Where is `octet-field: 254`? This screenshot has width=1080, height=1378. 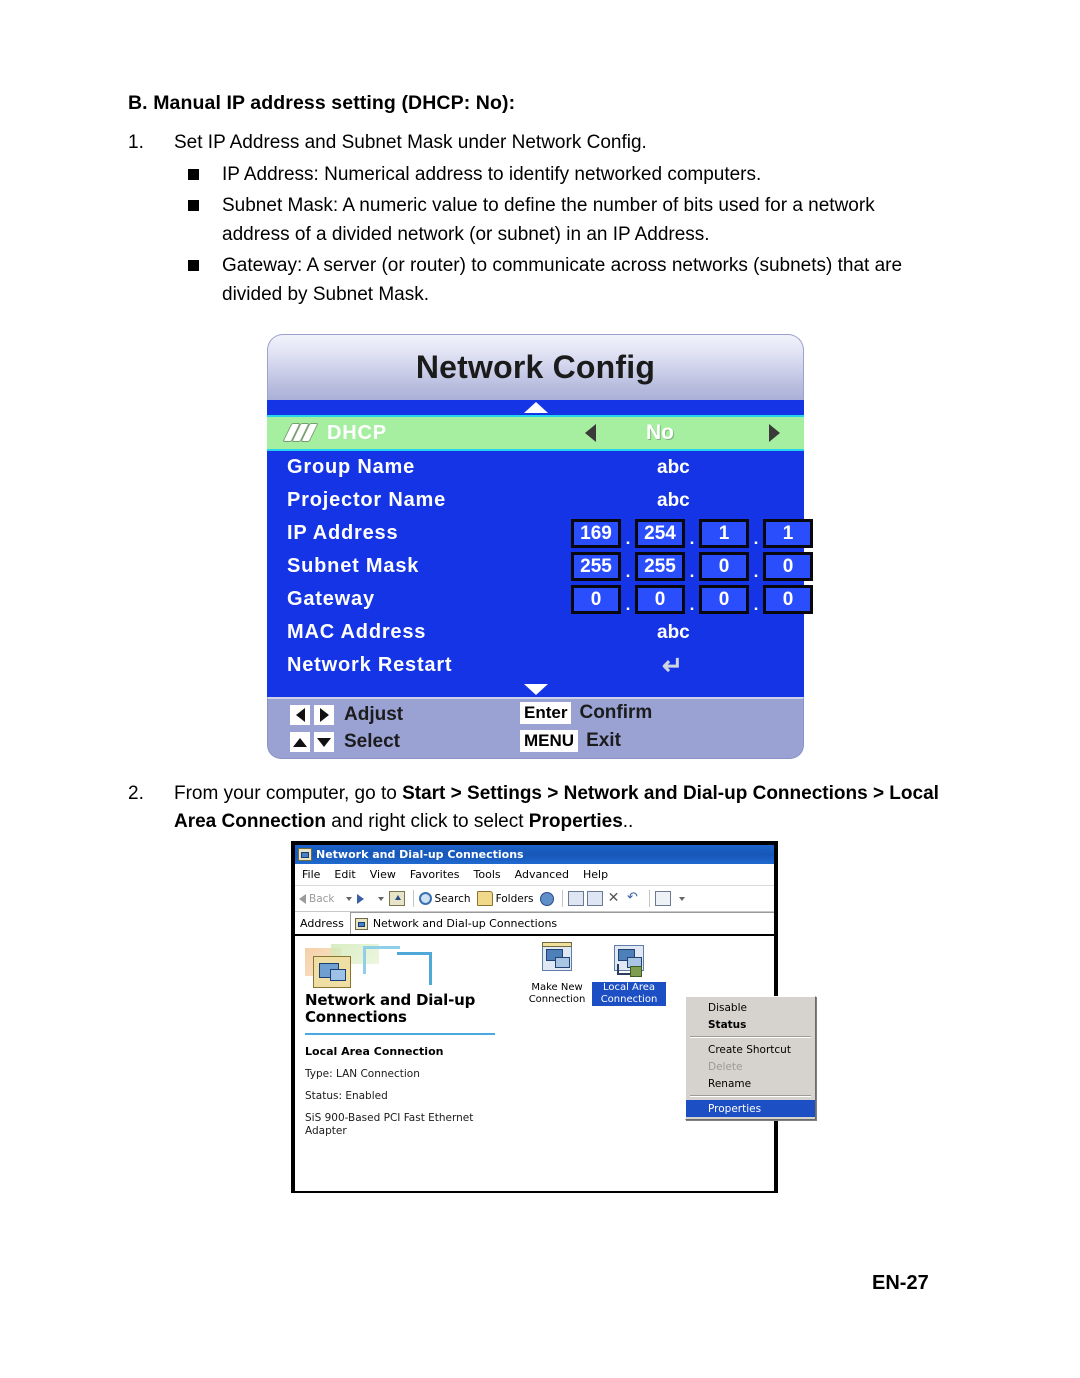
octet-field: 254 is located at coordinates (660, 533).